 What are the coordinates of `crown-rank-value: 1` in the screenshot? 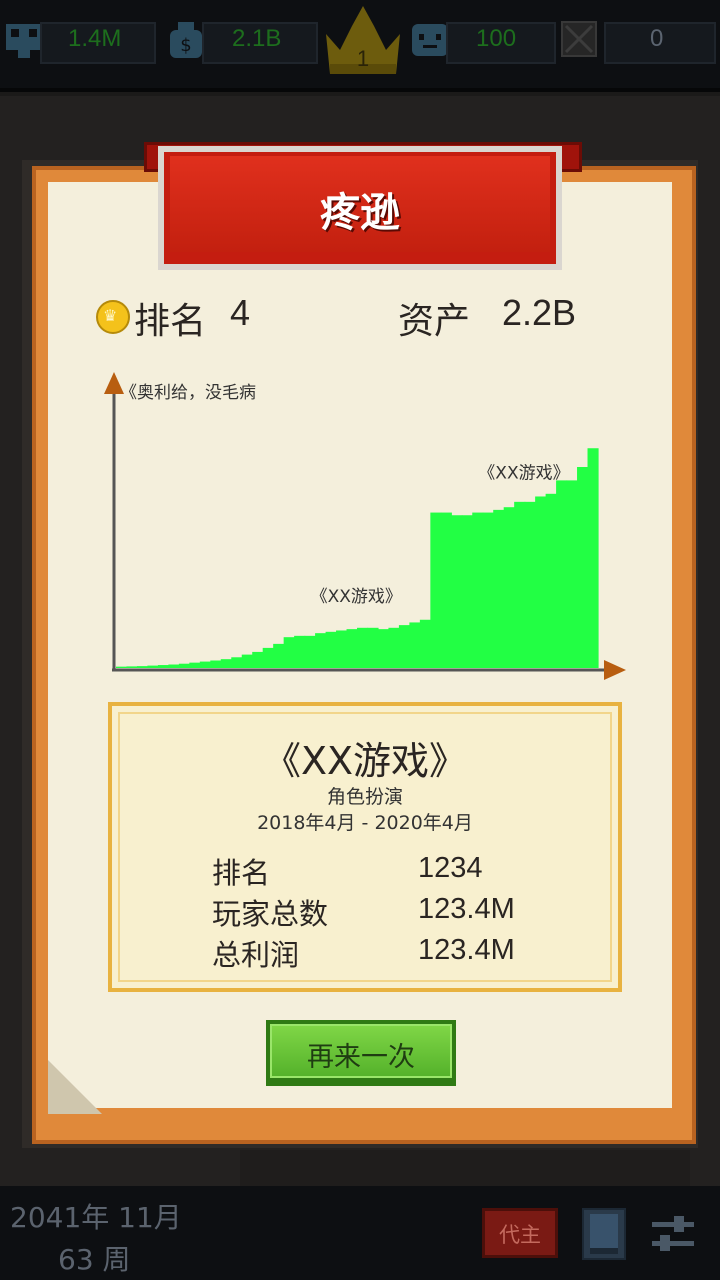 It's located at (363, 58).